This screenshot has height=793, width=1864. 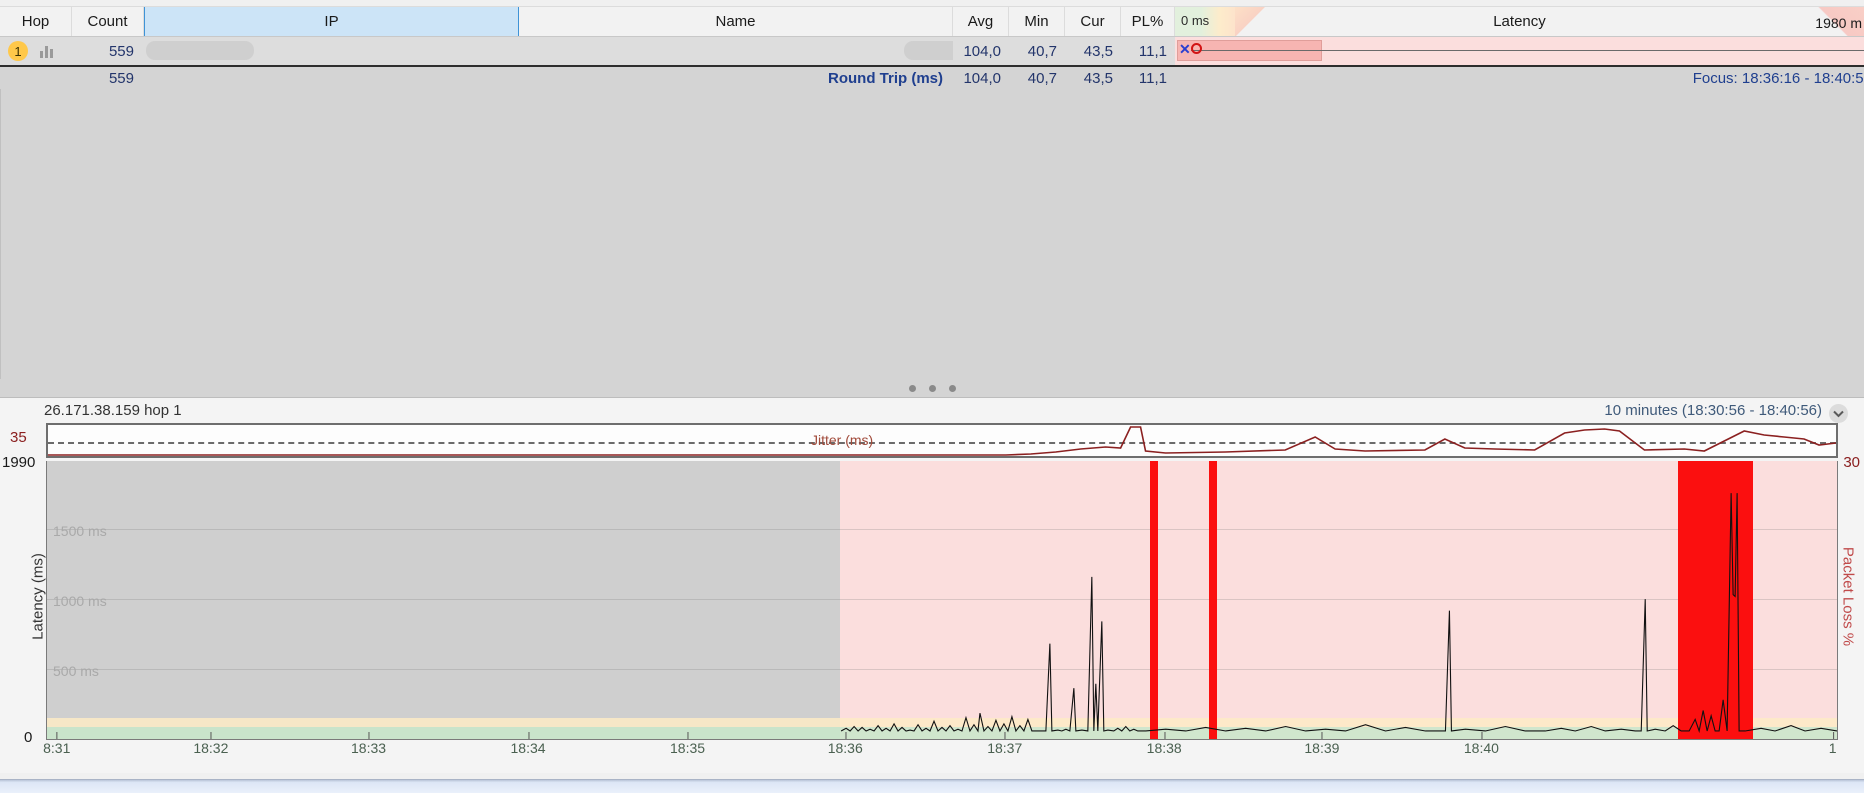 I want to click on bar-chart-icon, so click(x=46, y=51).